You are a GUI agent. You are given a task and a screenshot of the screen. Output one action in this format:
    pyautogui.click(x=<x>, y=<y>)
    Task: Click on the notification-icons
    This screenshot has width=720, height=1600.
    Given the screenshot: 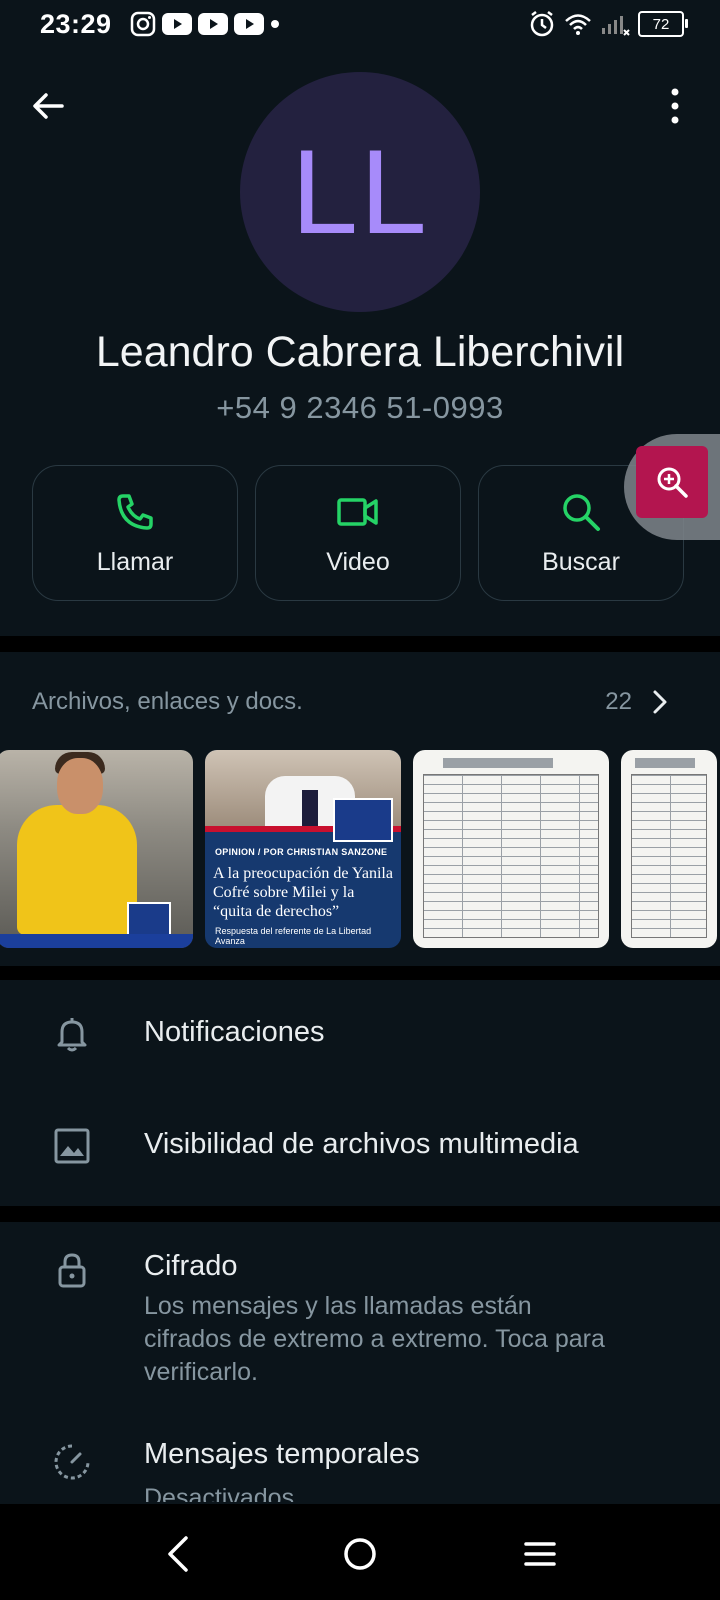 What is the action you would take?
    pyautogui.click(x=205, y=24)
    